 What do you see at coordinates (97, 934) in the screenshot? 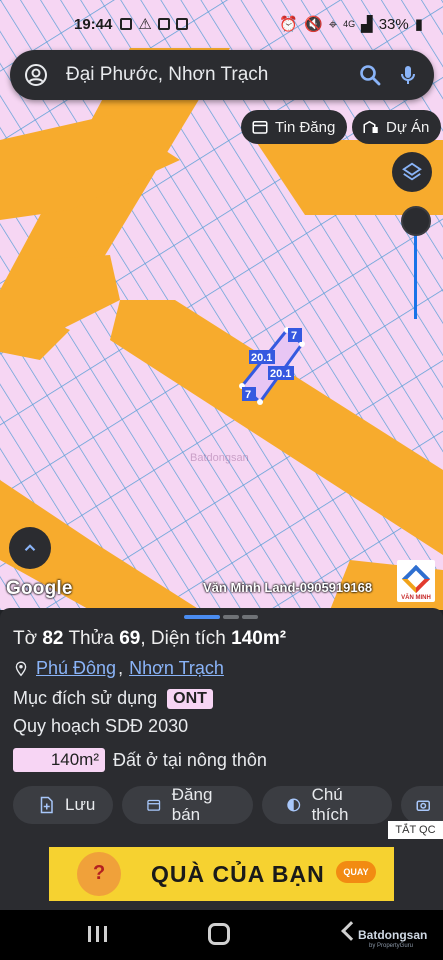
I see `recent-apps-icon` at bounding box center [97, 934].